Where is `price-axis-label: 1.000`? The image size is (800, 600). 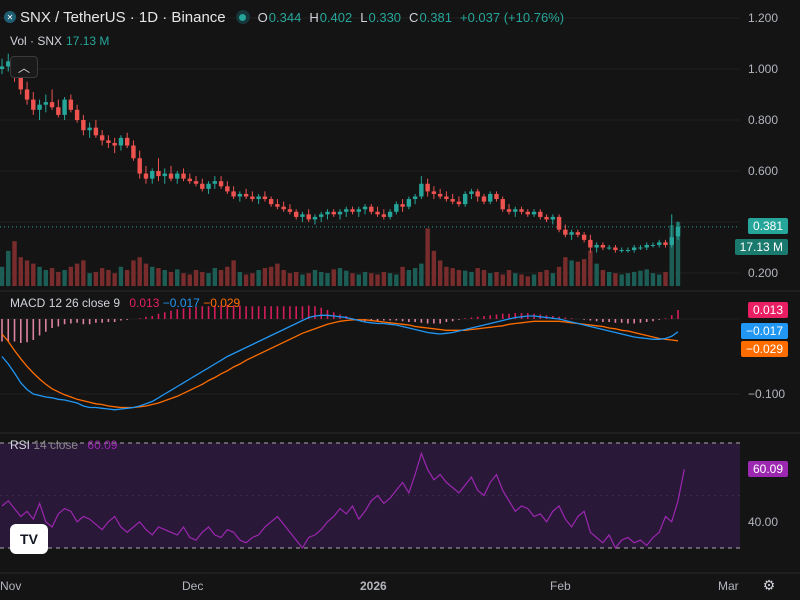 price-axis-label: 1.000 is located at coordinates (763, 69).